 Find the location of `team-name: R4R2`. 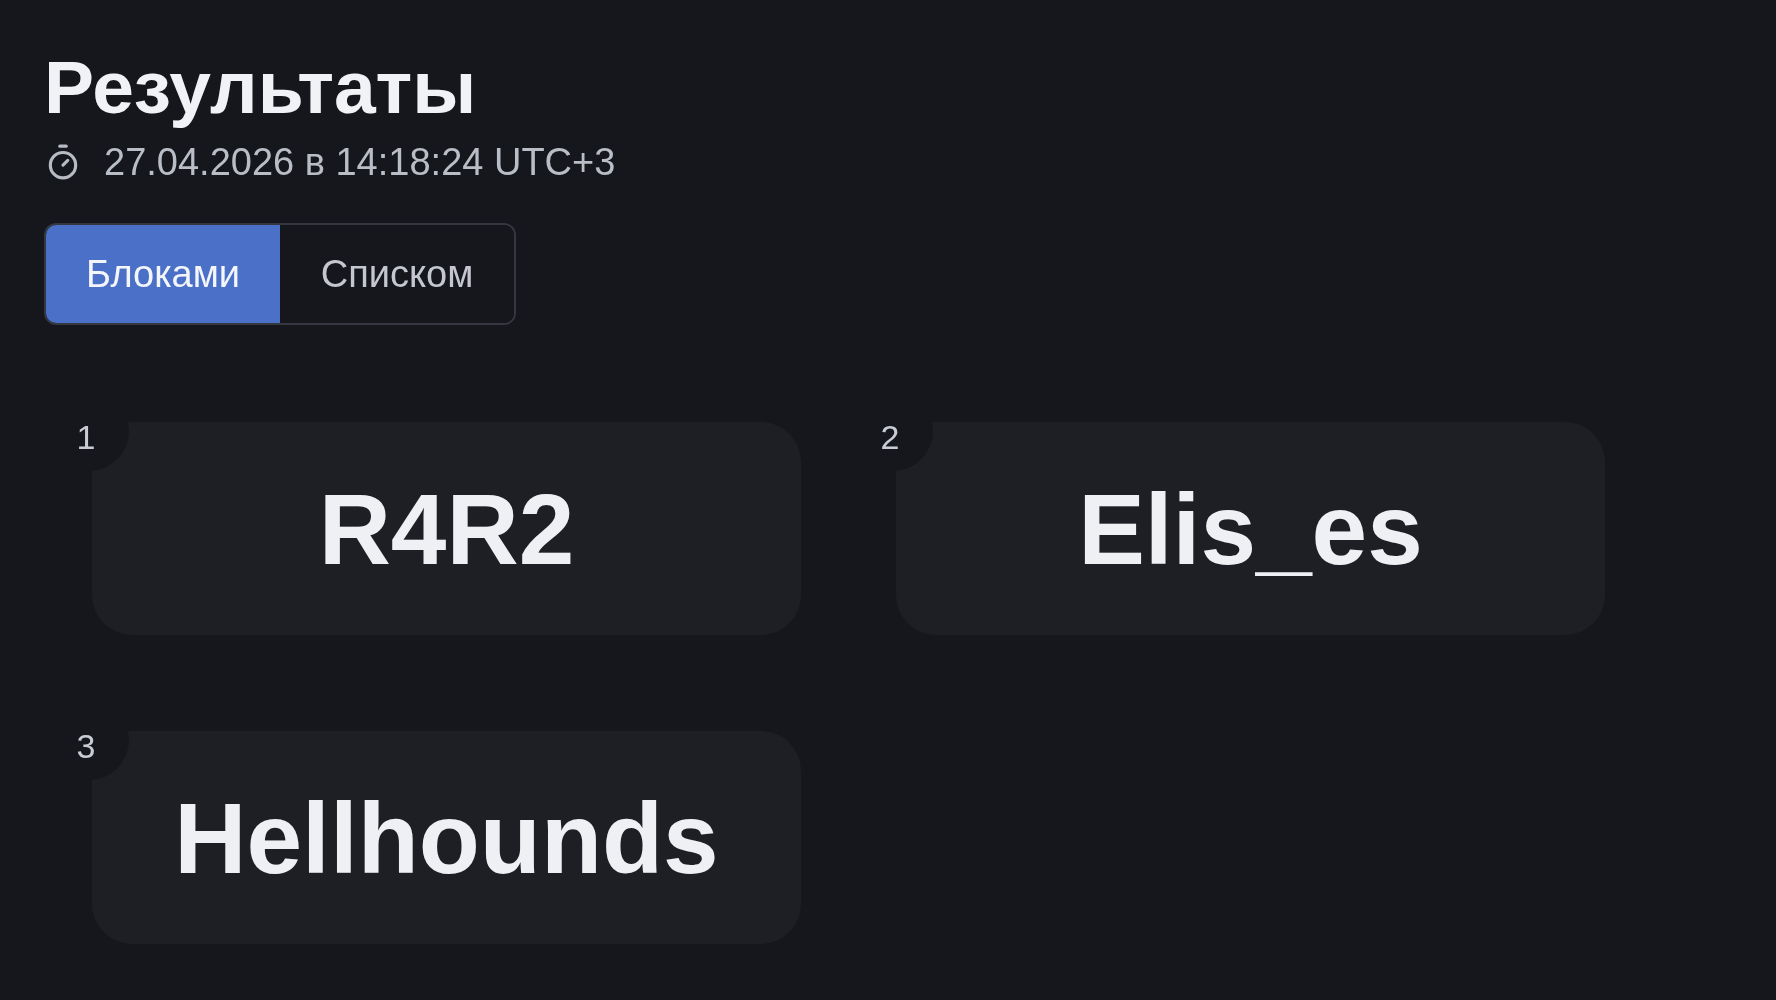

team-name: R4R2 is located at coordinates (446, 528).